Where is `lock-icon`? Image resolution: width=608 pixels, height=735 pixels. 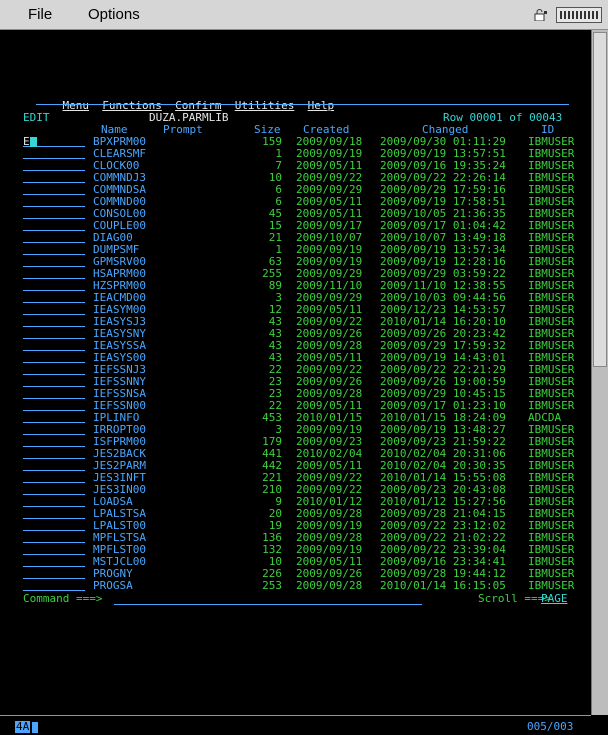 lock-icon is located at coordinates (541, 15).